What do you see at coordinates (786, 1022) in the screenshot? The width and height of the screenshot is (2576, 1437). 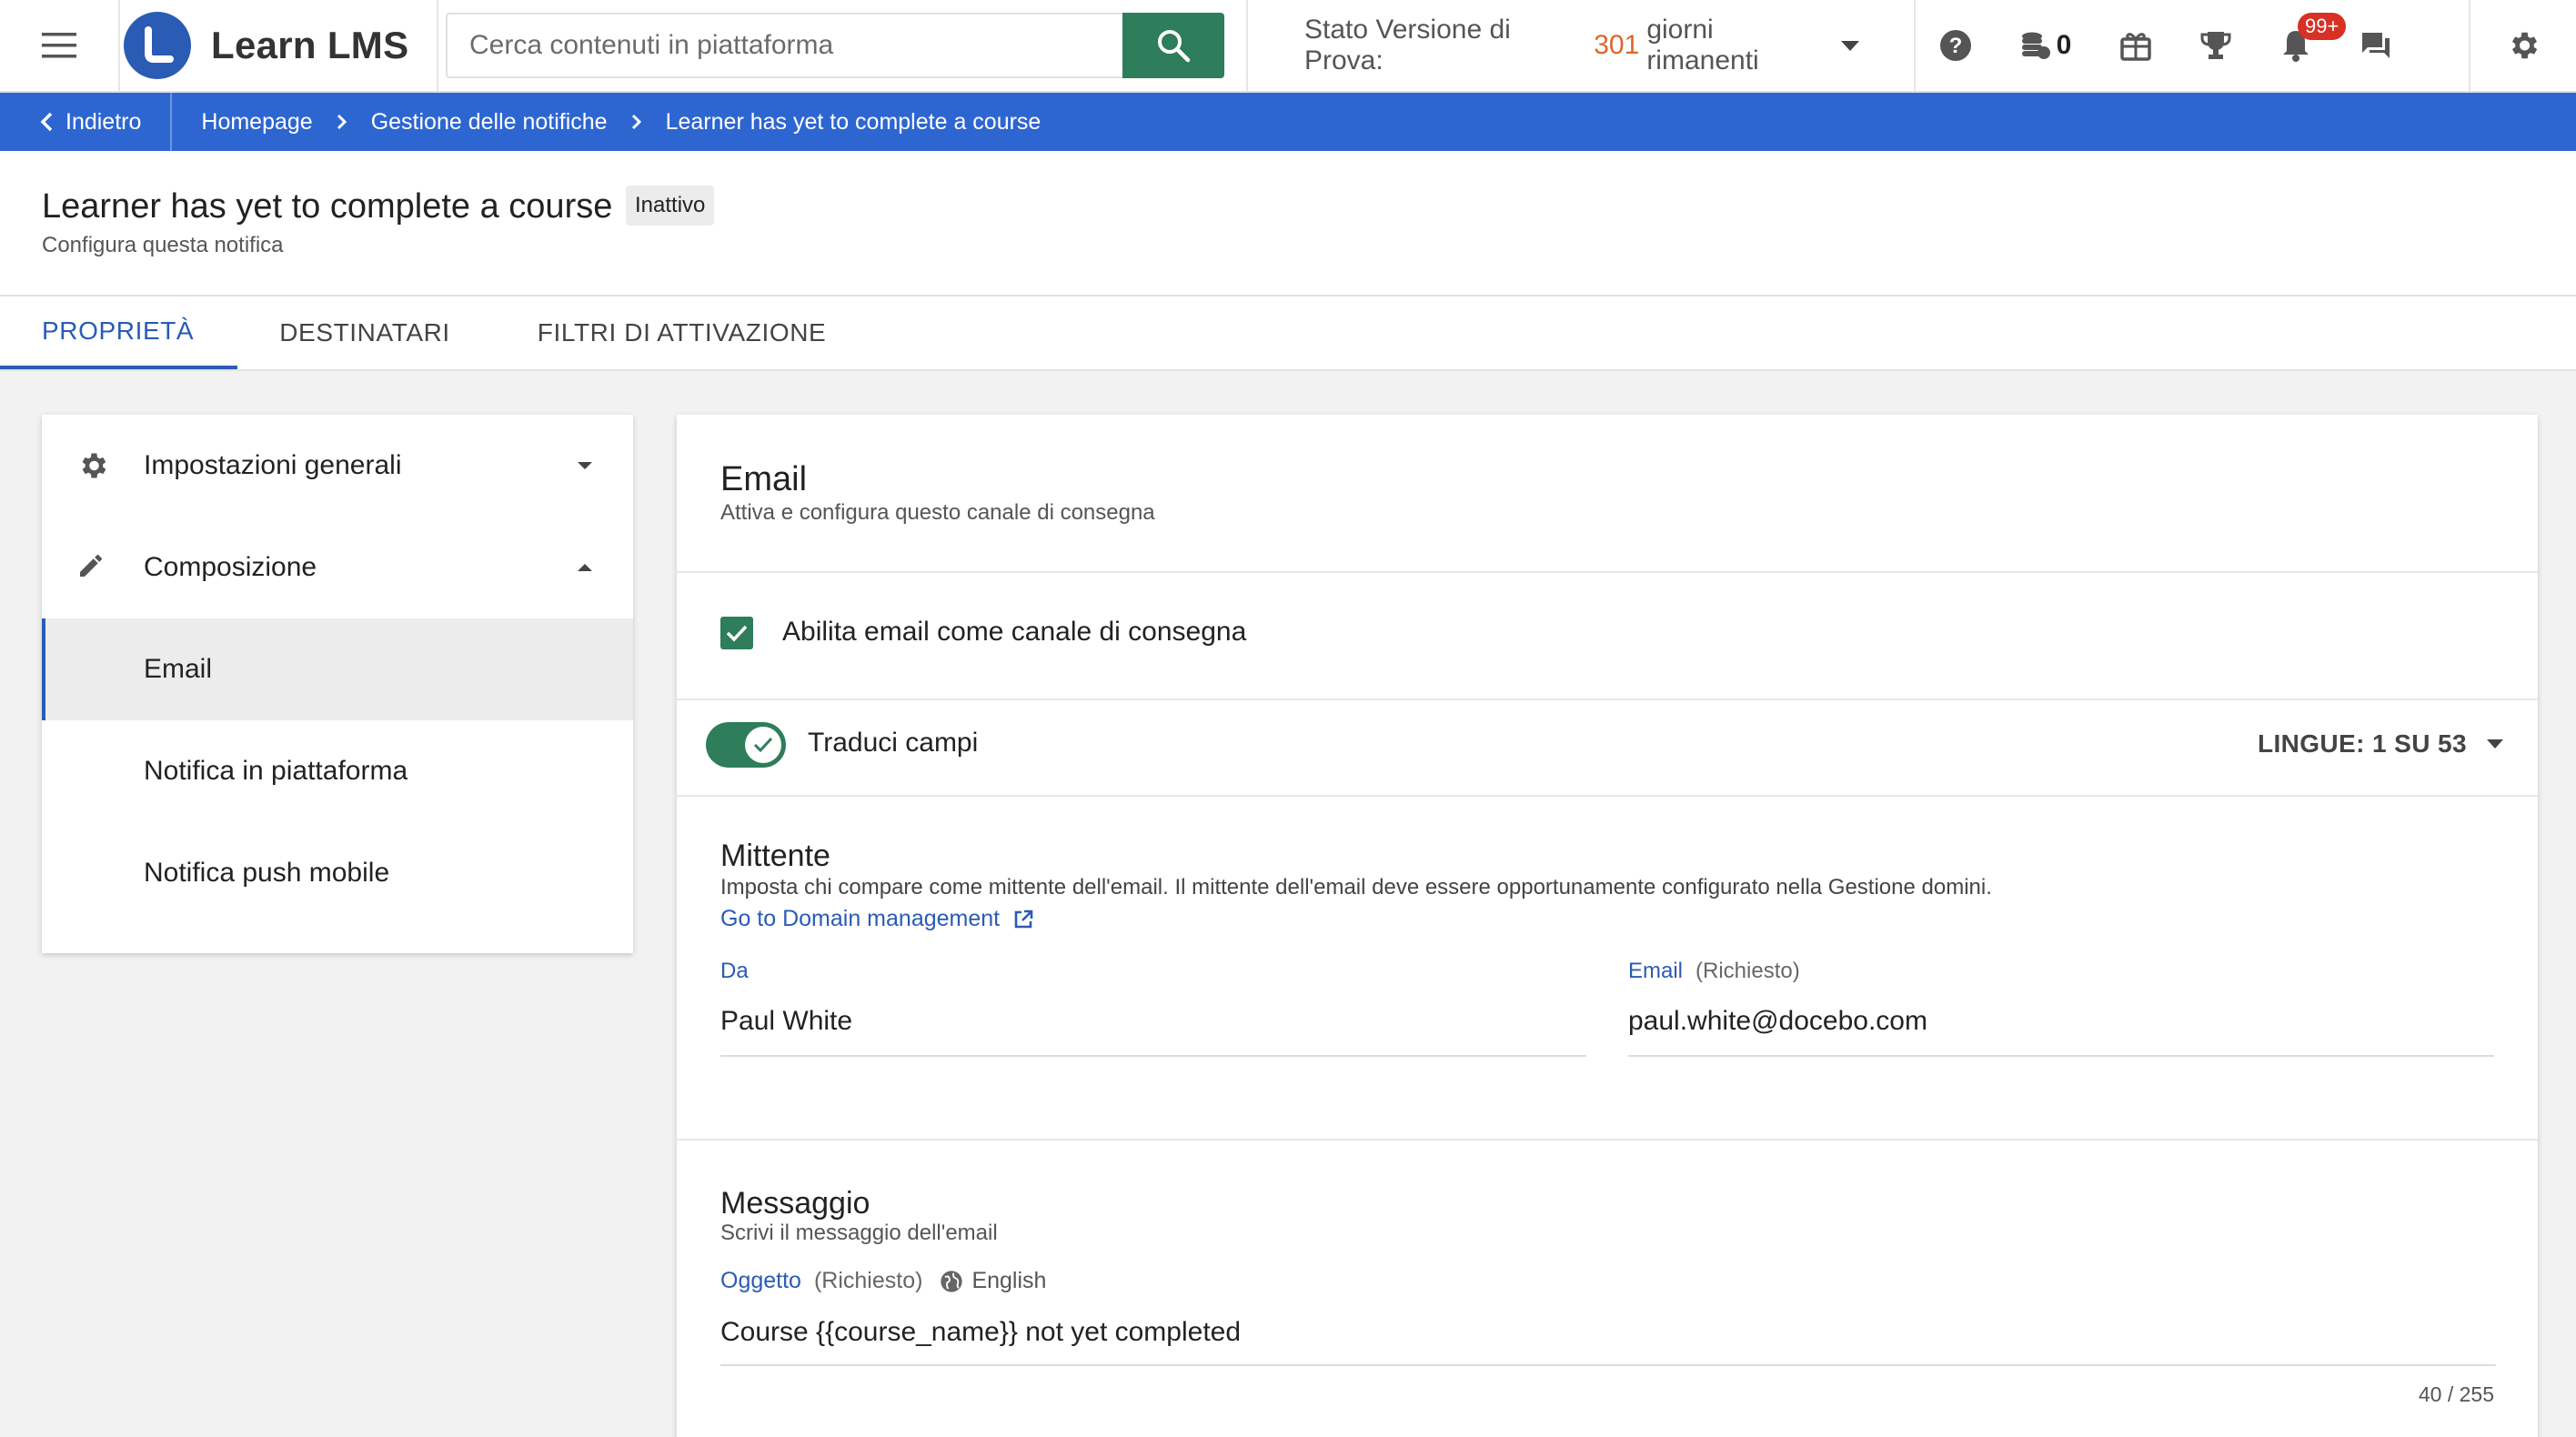 I see `from-field: Paul White` at bounding box center [786, 1022].